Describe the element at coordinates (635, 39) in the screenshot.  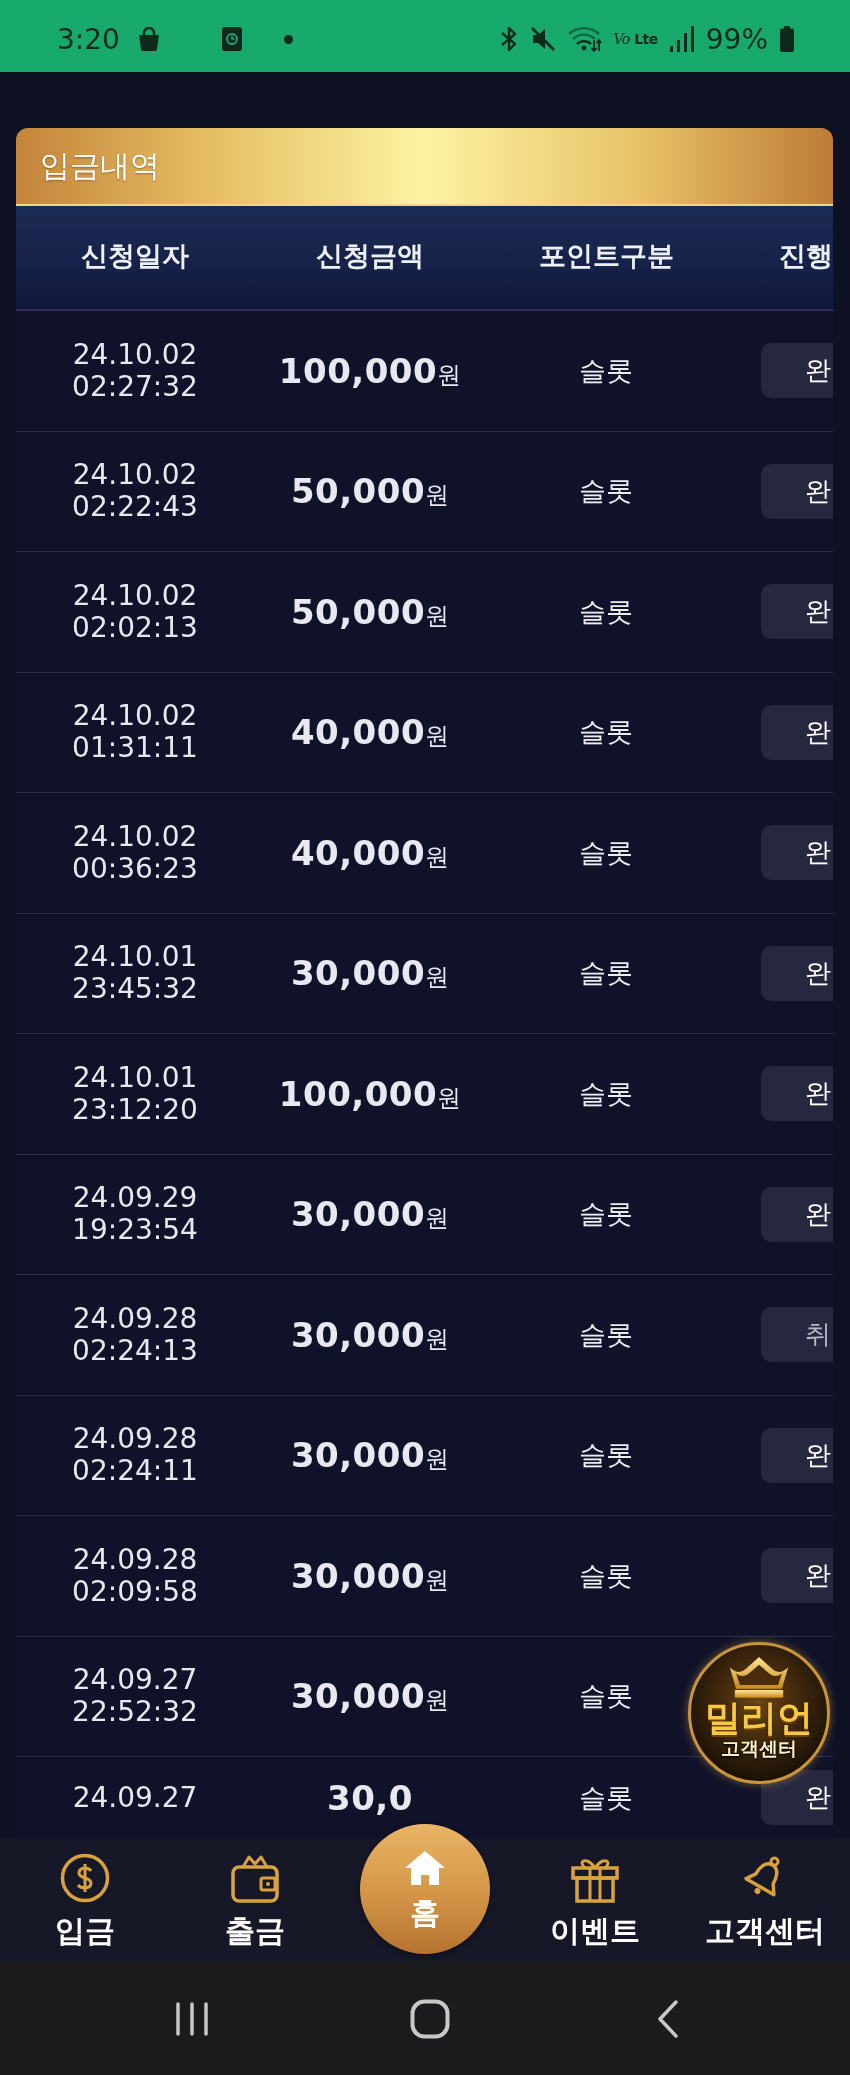
I see `network-type-text: Vo Lte` at that location.